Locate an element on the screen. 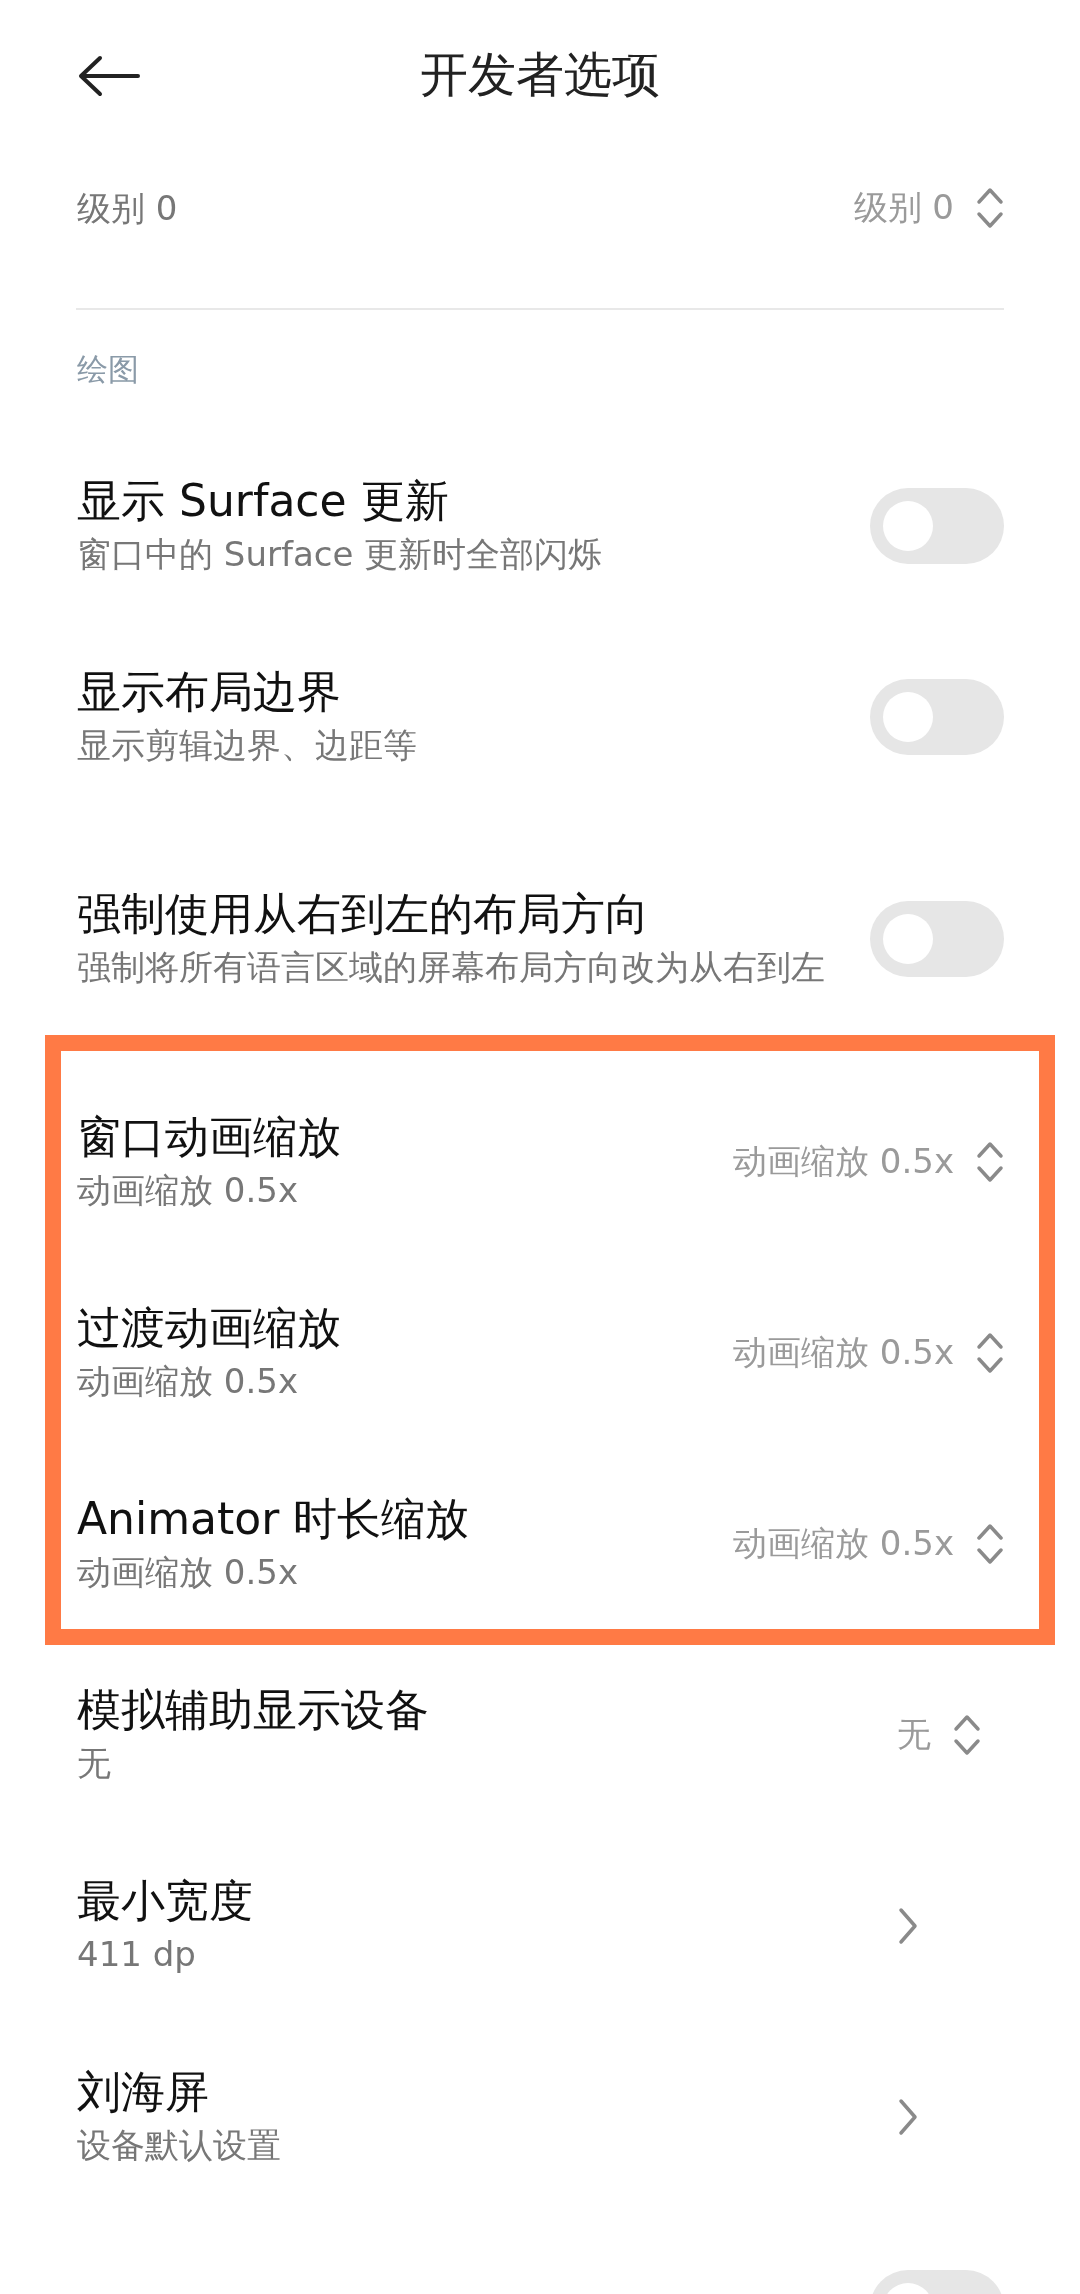 The width and height of the screenshot is (1080, 2294). setting-title: 强制使用从右到左的布局方向 is located at coordinates (363, 914).